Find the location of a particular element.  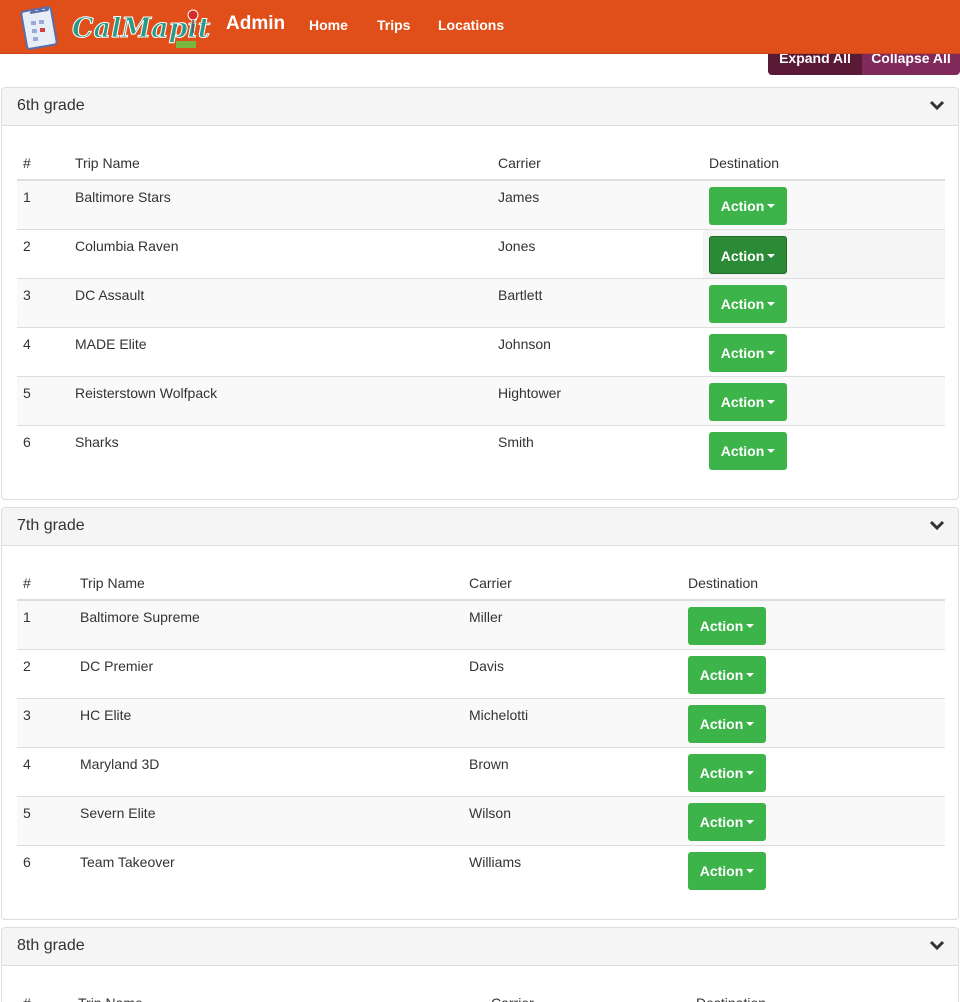

carrier: Wilson is located at coordinates (572, 820).